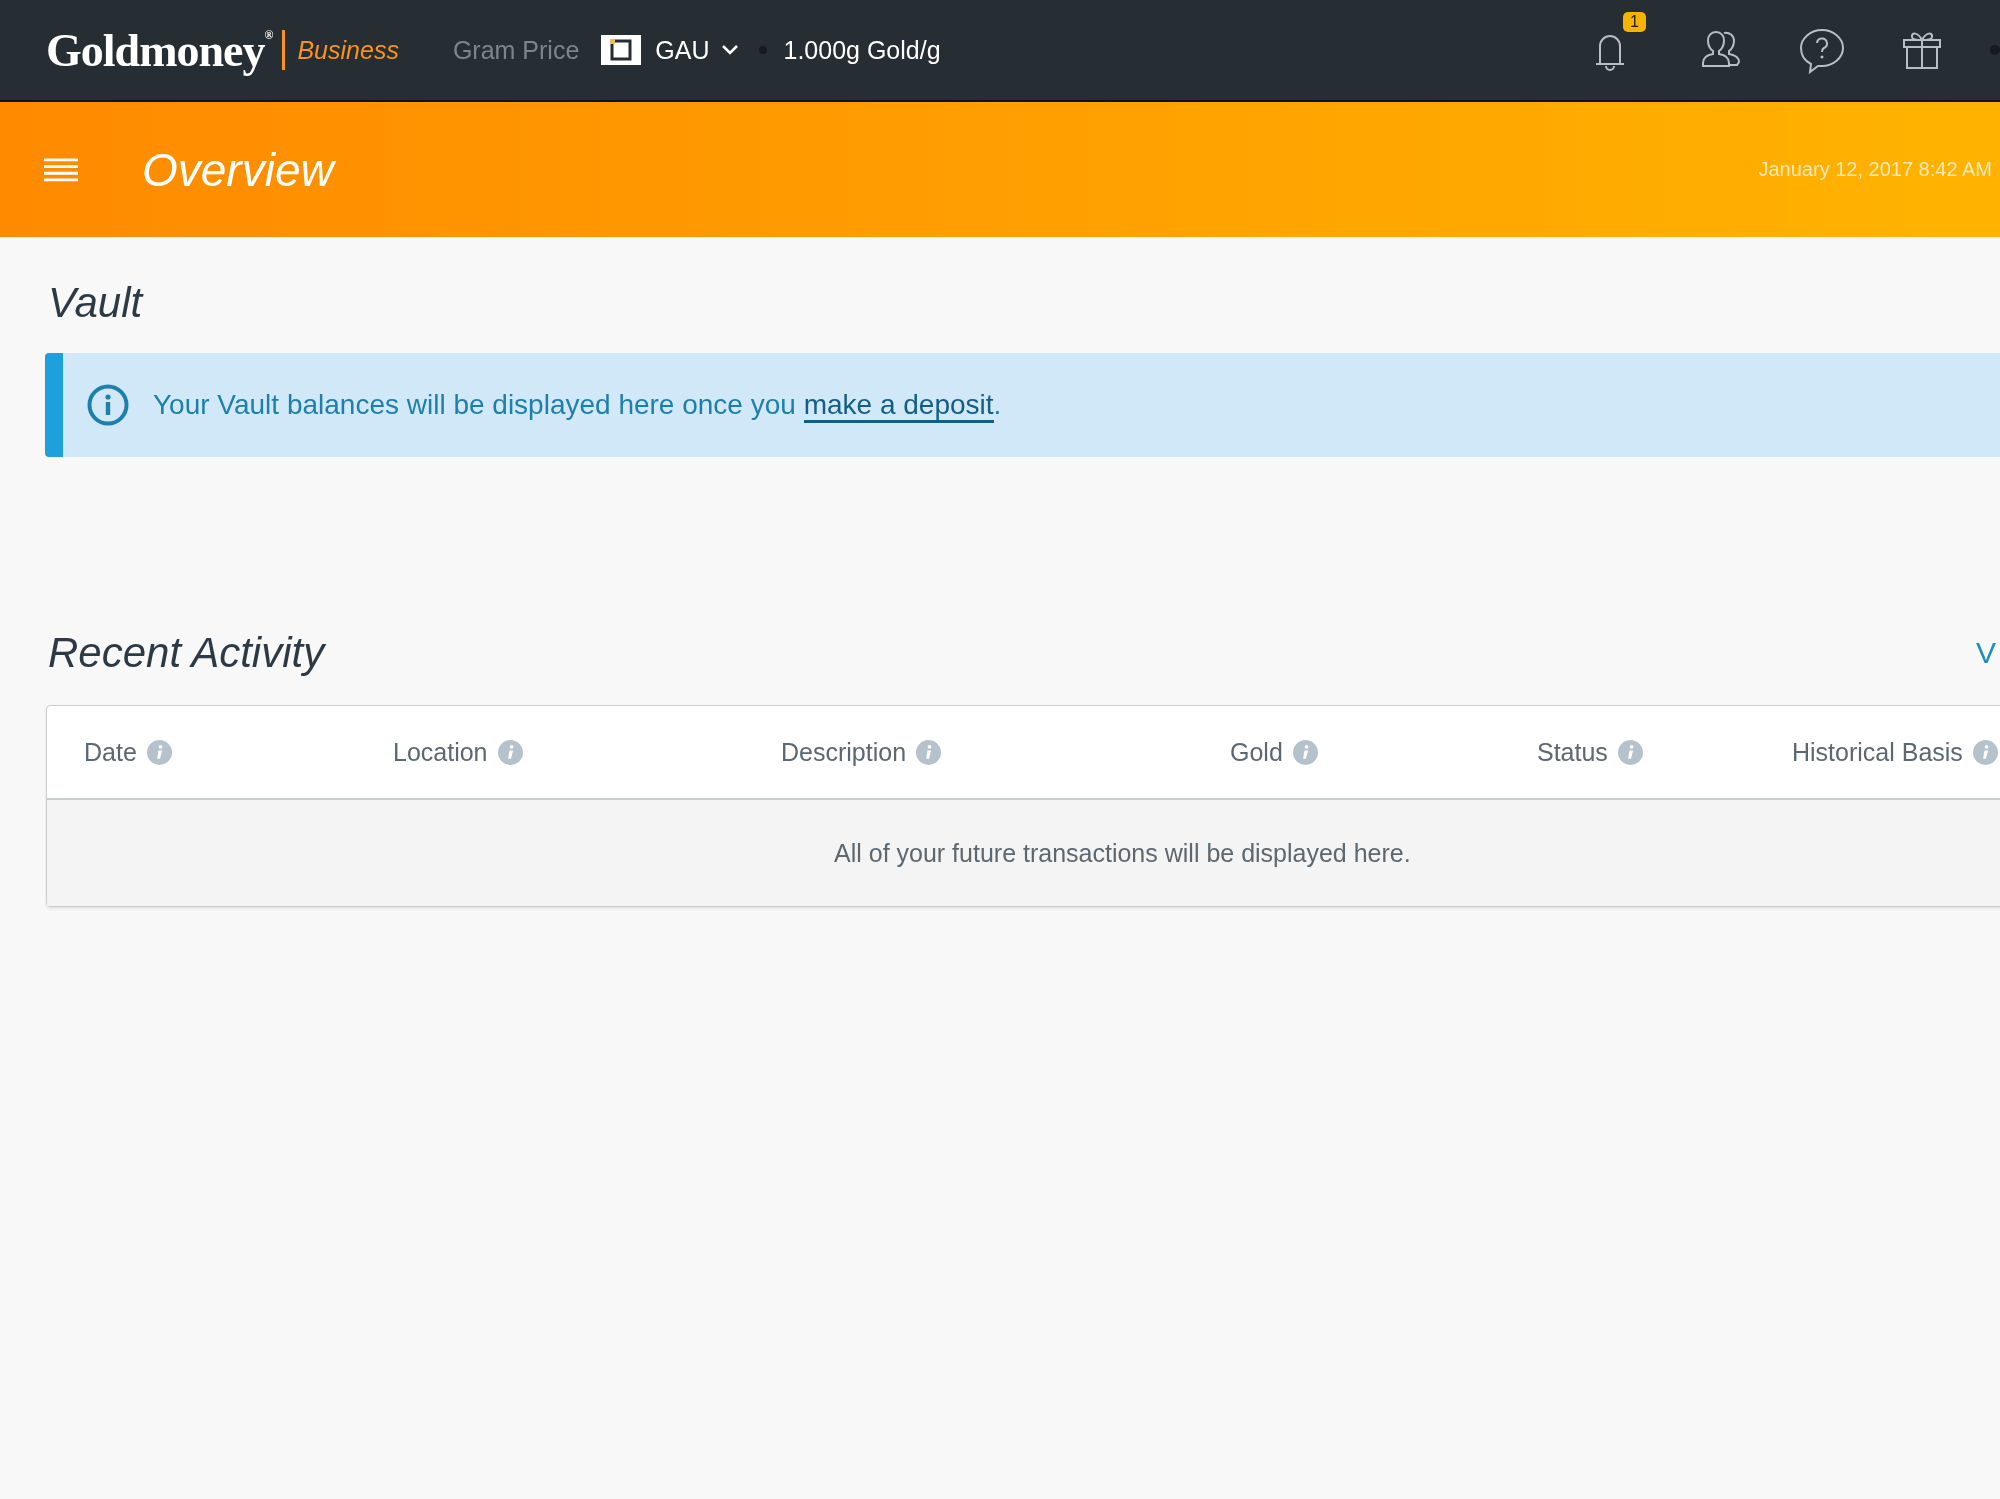 Image resolution: width=2000 pixels, height=1499 pixels. What do you see at coordinates (862, 50) in the screenshot?
I see `price-text: 1.000g Gold/g` at bounding box center [862, 50].